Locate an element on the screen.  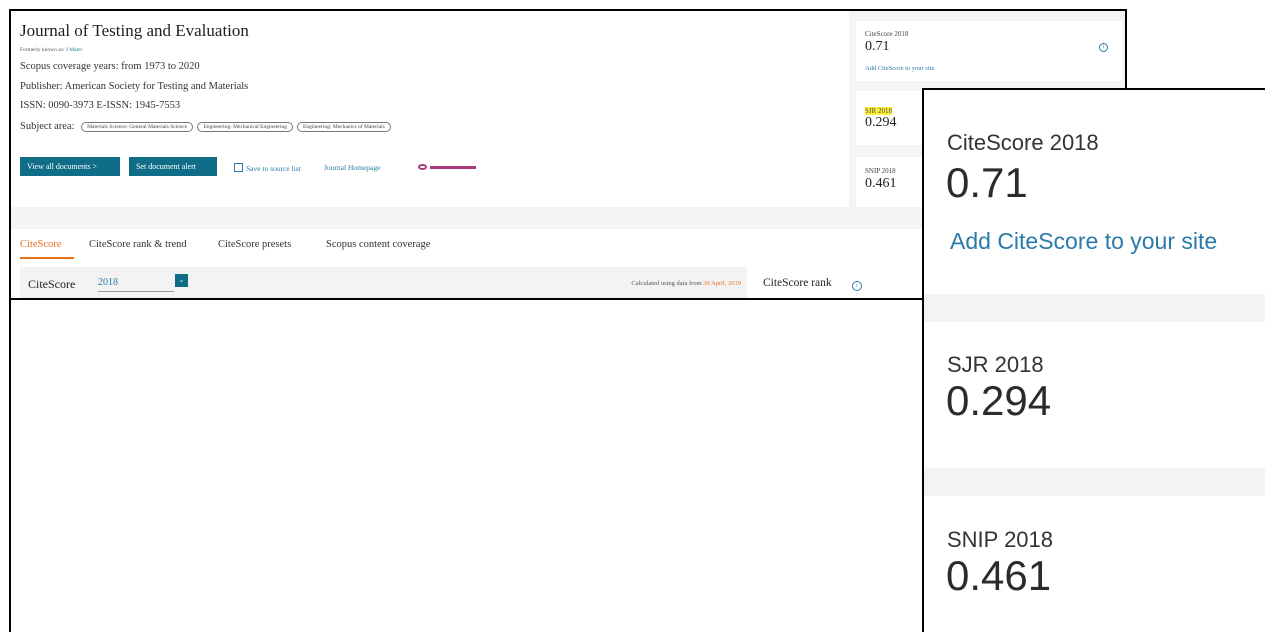
formerly-known-as: Formerly known as: J Mater is located at coordinates (51, 50).